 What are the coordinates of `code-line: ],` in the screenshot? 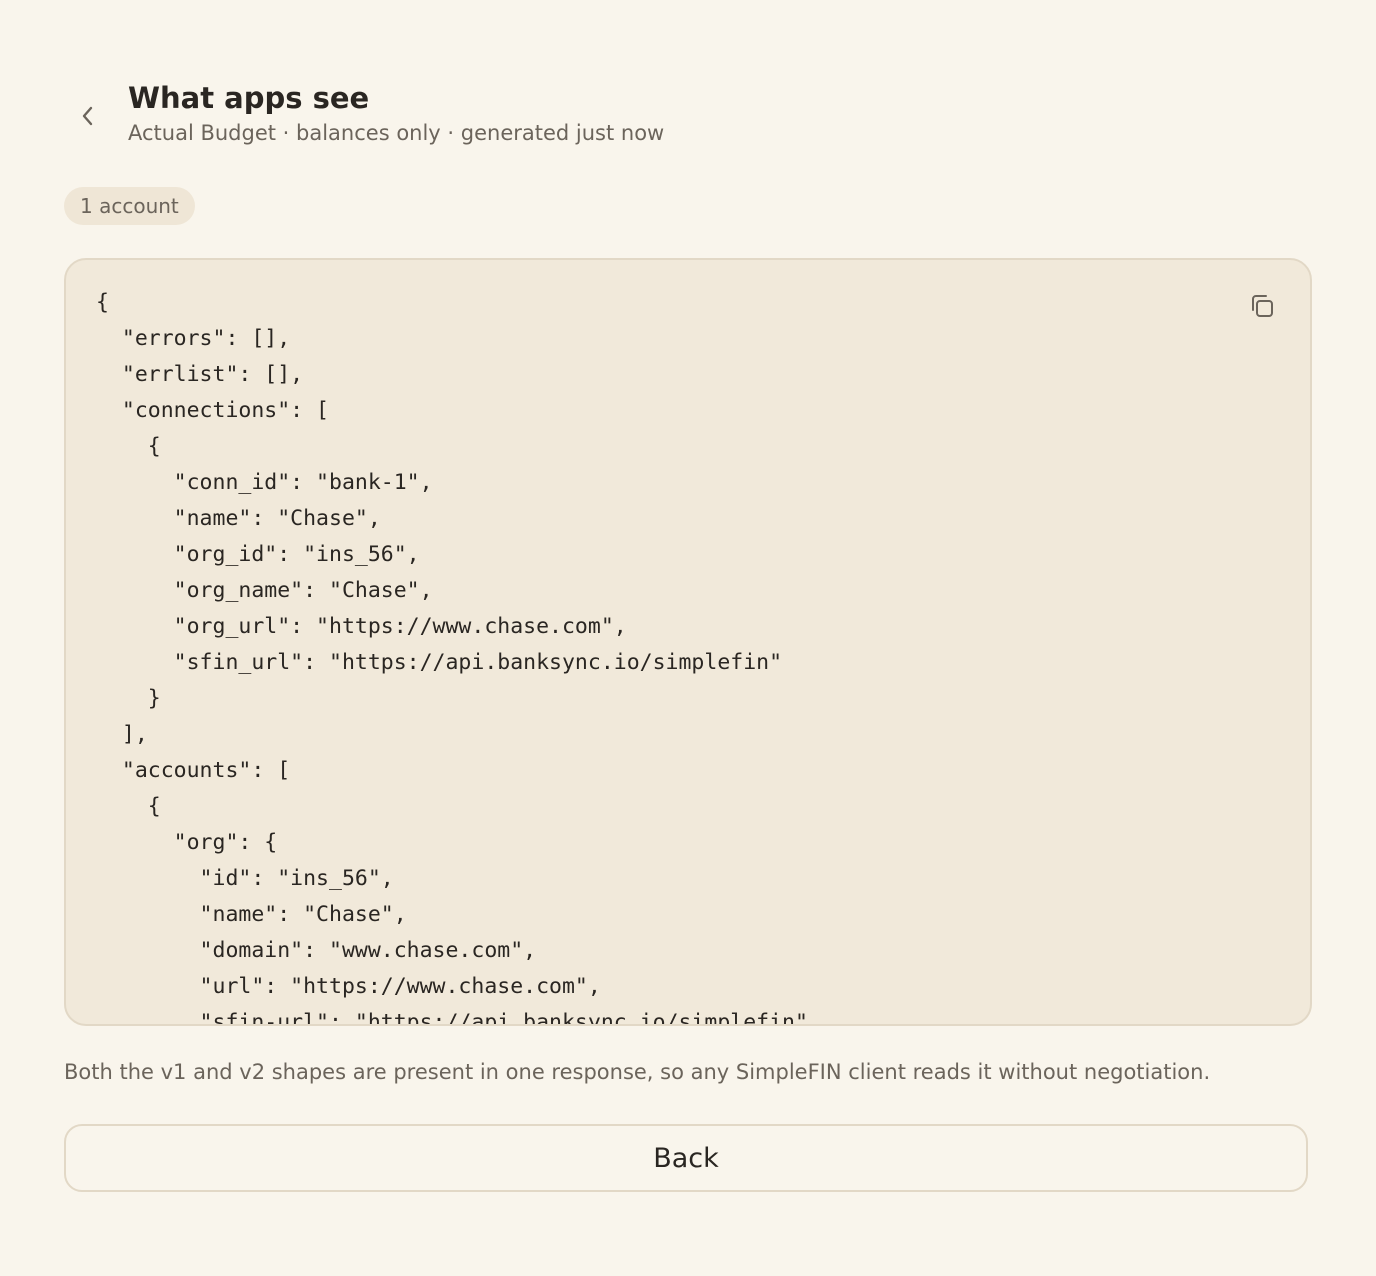 It's located at (122, 734).